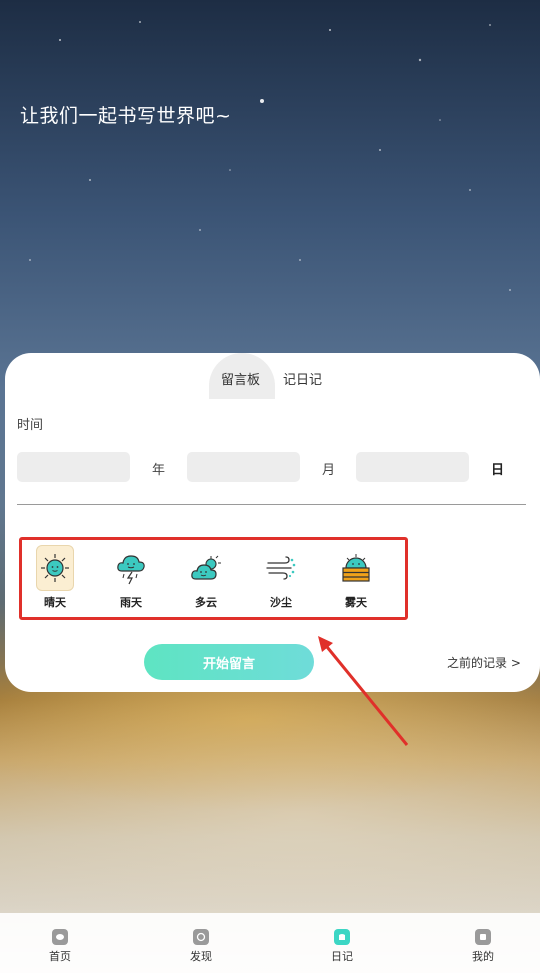 This screenshot has width=540, height=973. Describe the element at coordinates (329, 470) in the screenshot. I see `month-unit-label: 月` at that location.